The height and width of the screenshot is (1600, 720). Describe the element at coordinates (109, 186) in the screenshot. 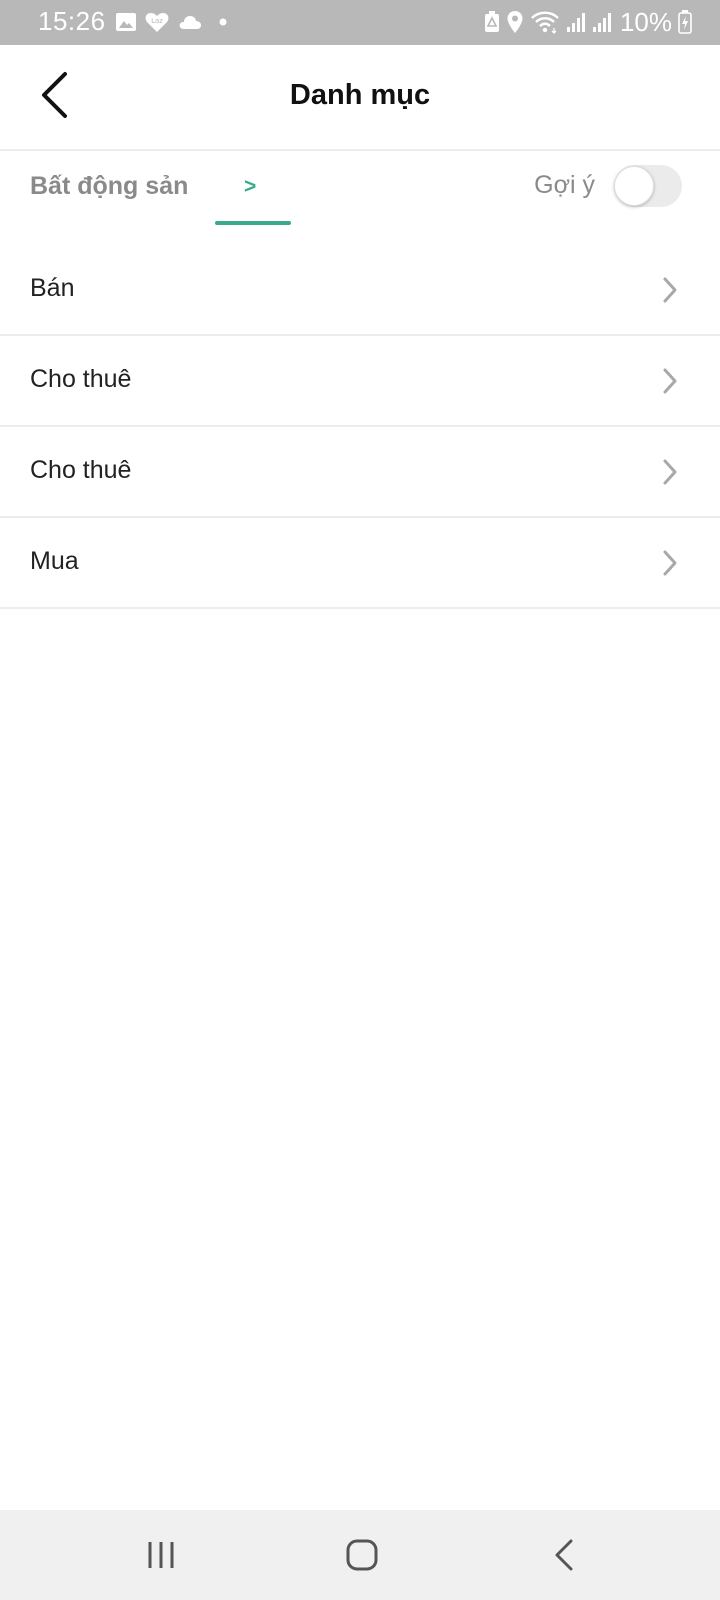

I see `breadcrumb-root: Bất động sản` at that location.